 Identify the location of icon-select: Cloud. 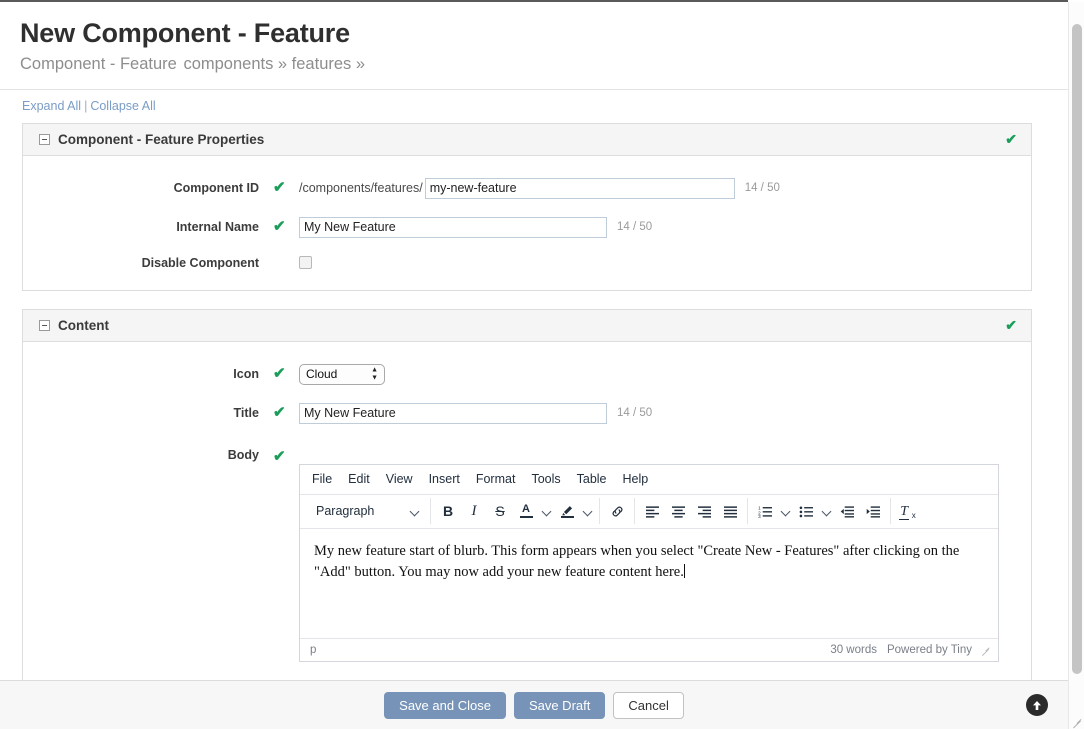
(342, 374).